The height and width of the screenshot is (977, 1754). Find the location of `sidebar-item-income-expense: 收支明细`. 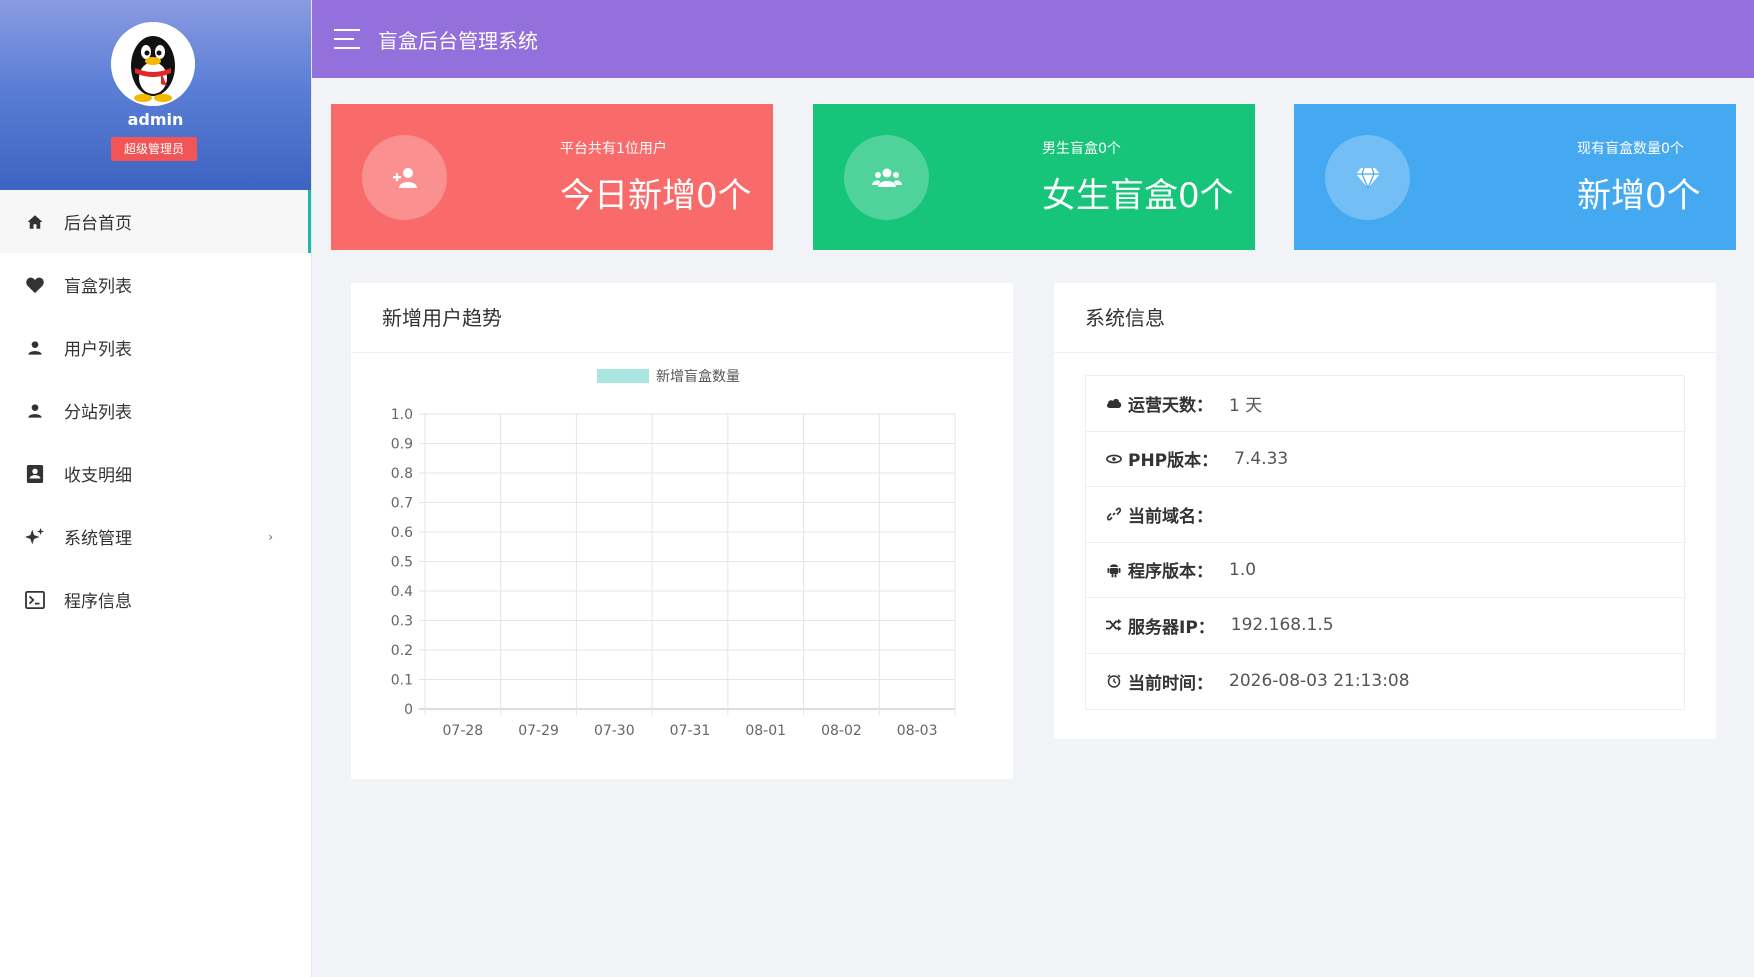

sidebar-item-income-expense: 收支明细 is located at coordinates (155, 473).